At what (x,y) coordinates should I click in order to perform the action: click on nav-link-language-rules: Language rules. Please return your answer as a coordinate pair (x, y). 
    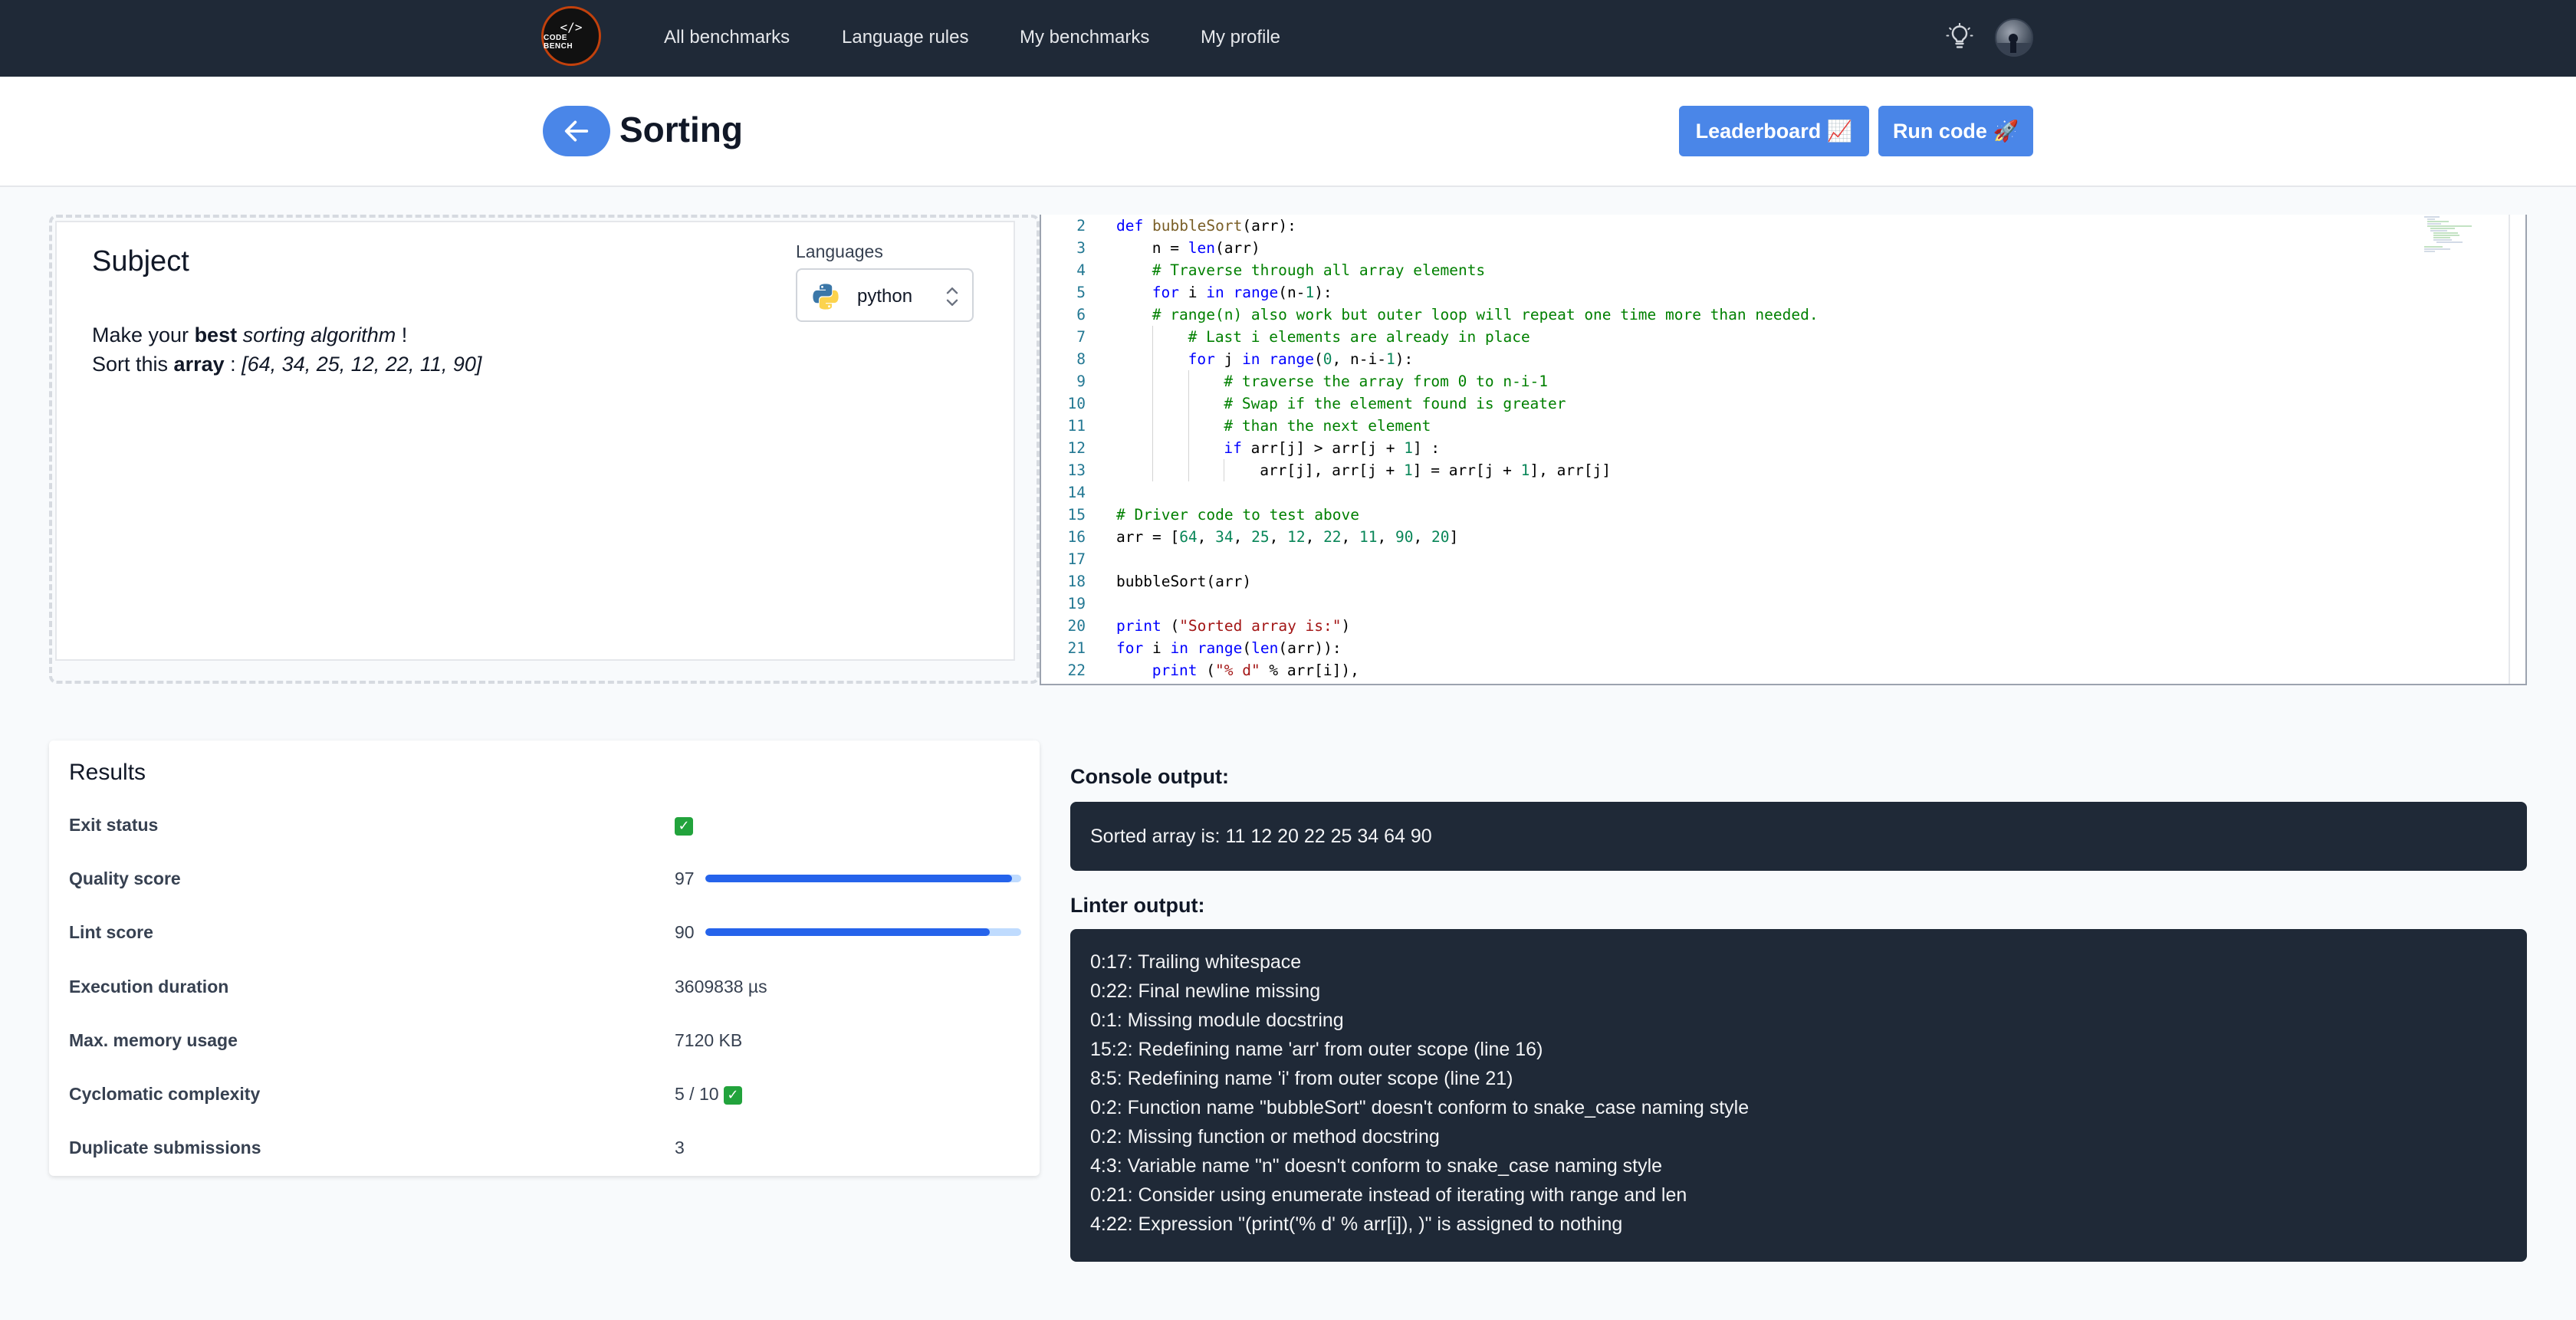
    Looking at the image, I should click on (905, 37).